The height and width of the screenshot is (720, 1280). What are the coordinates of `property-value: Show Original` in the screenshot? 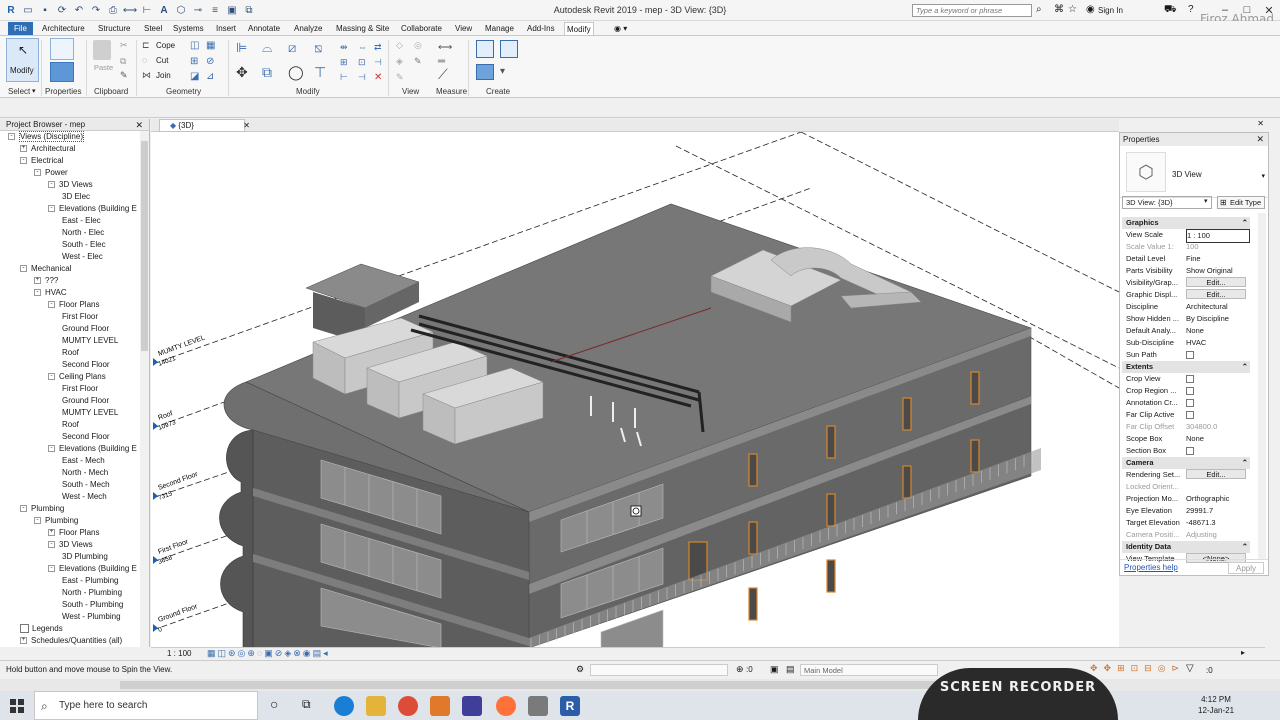 It's located at (1218, 271).